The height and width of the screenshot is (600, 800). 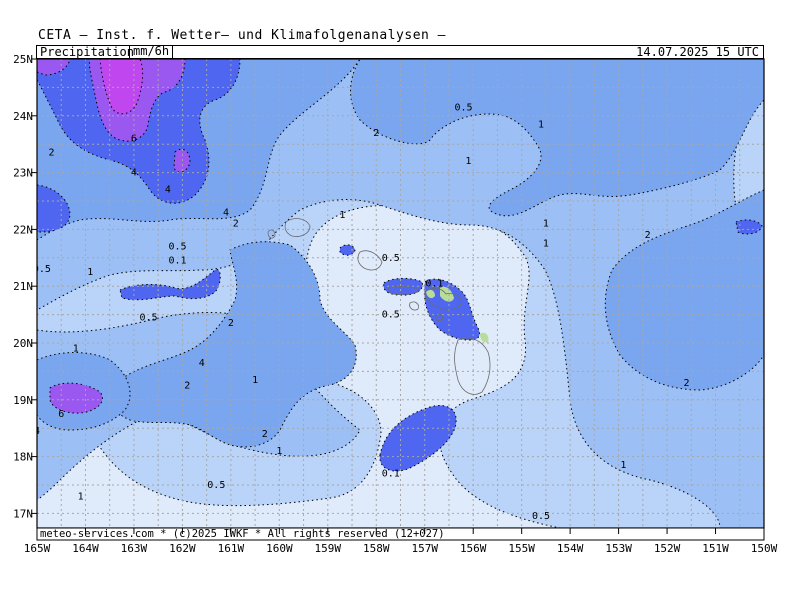 I want to click on lon-tick-label: 154W, so click(x=570, y=548).